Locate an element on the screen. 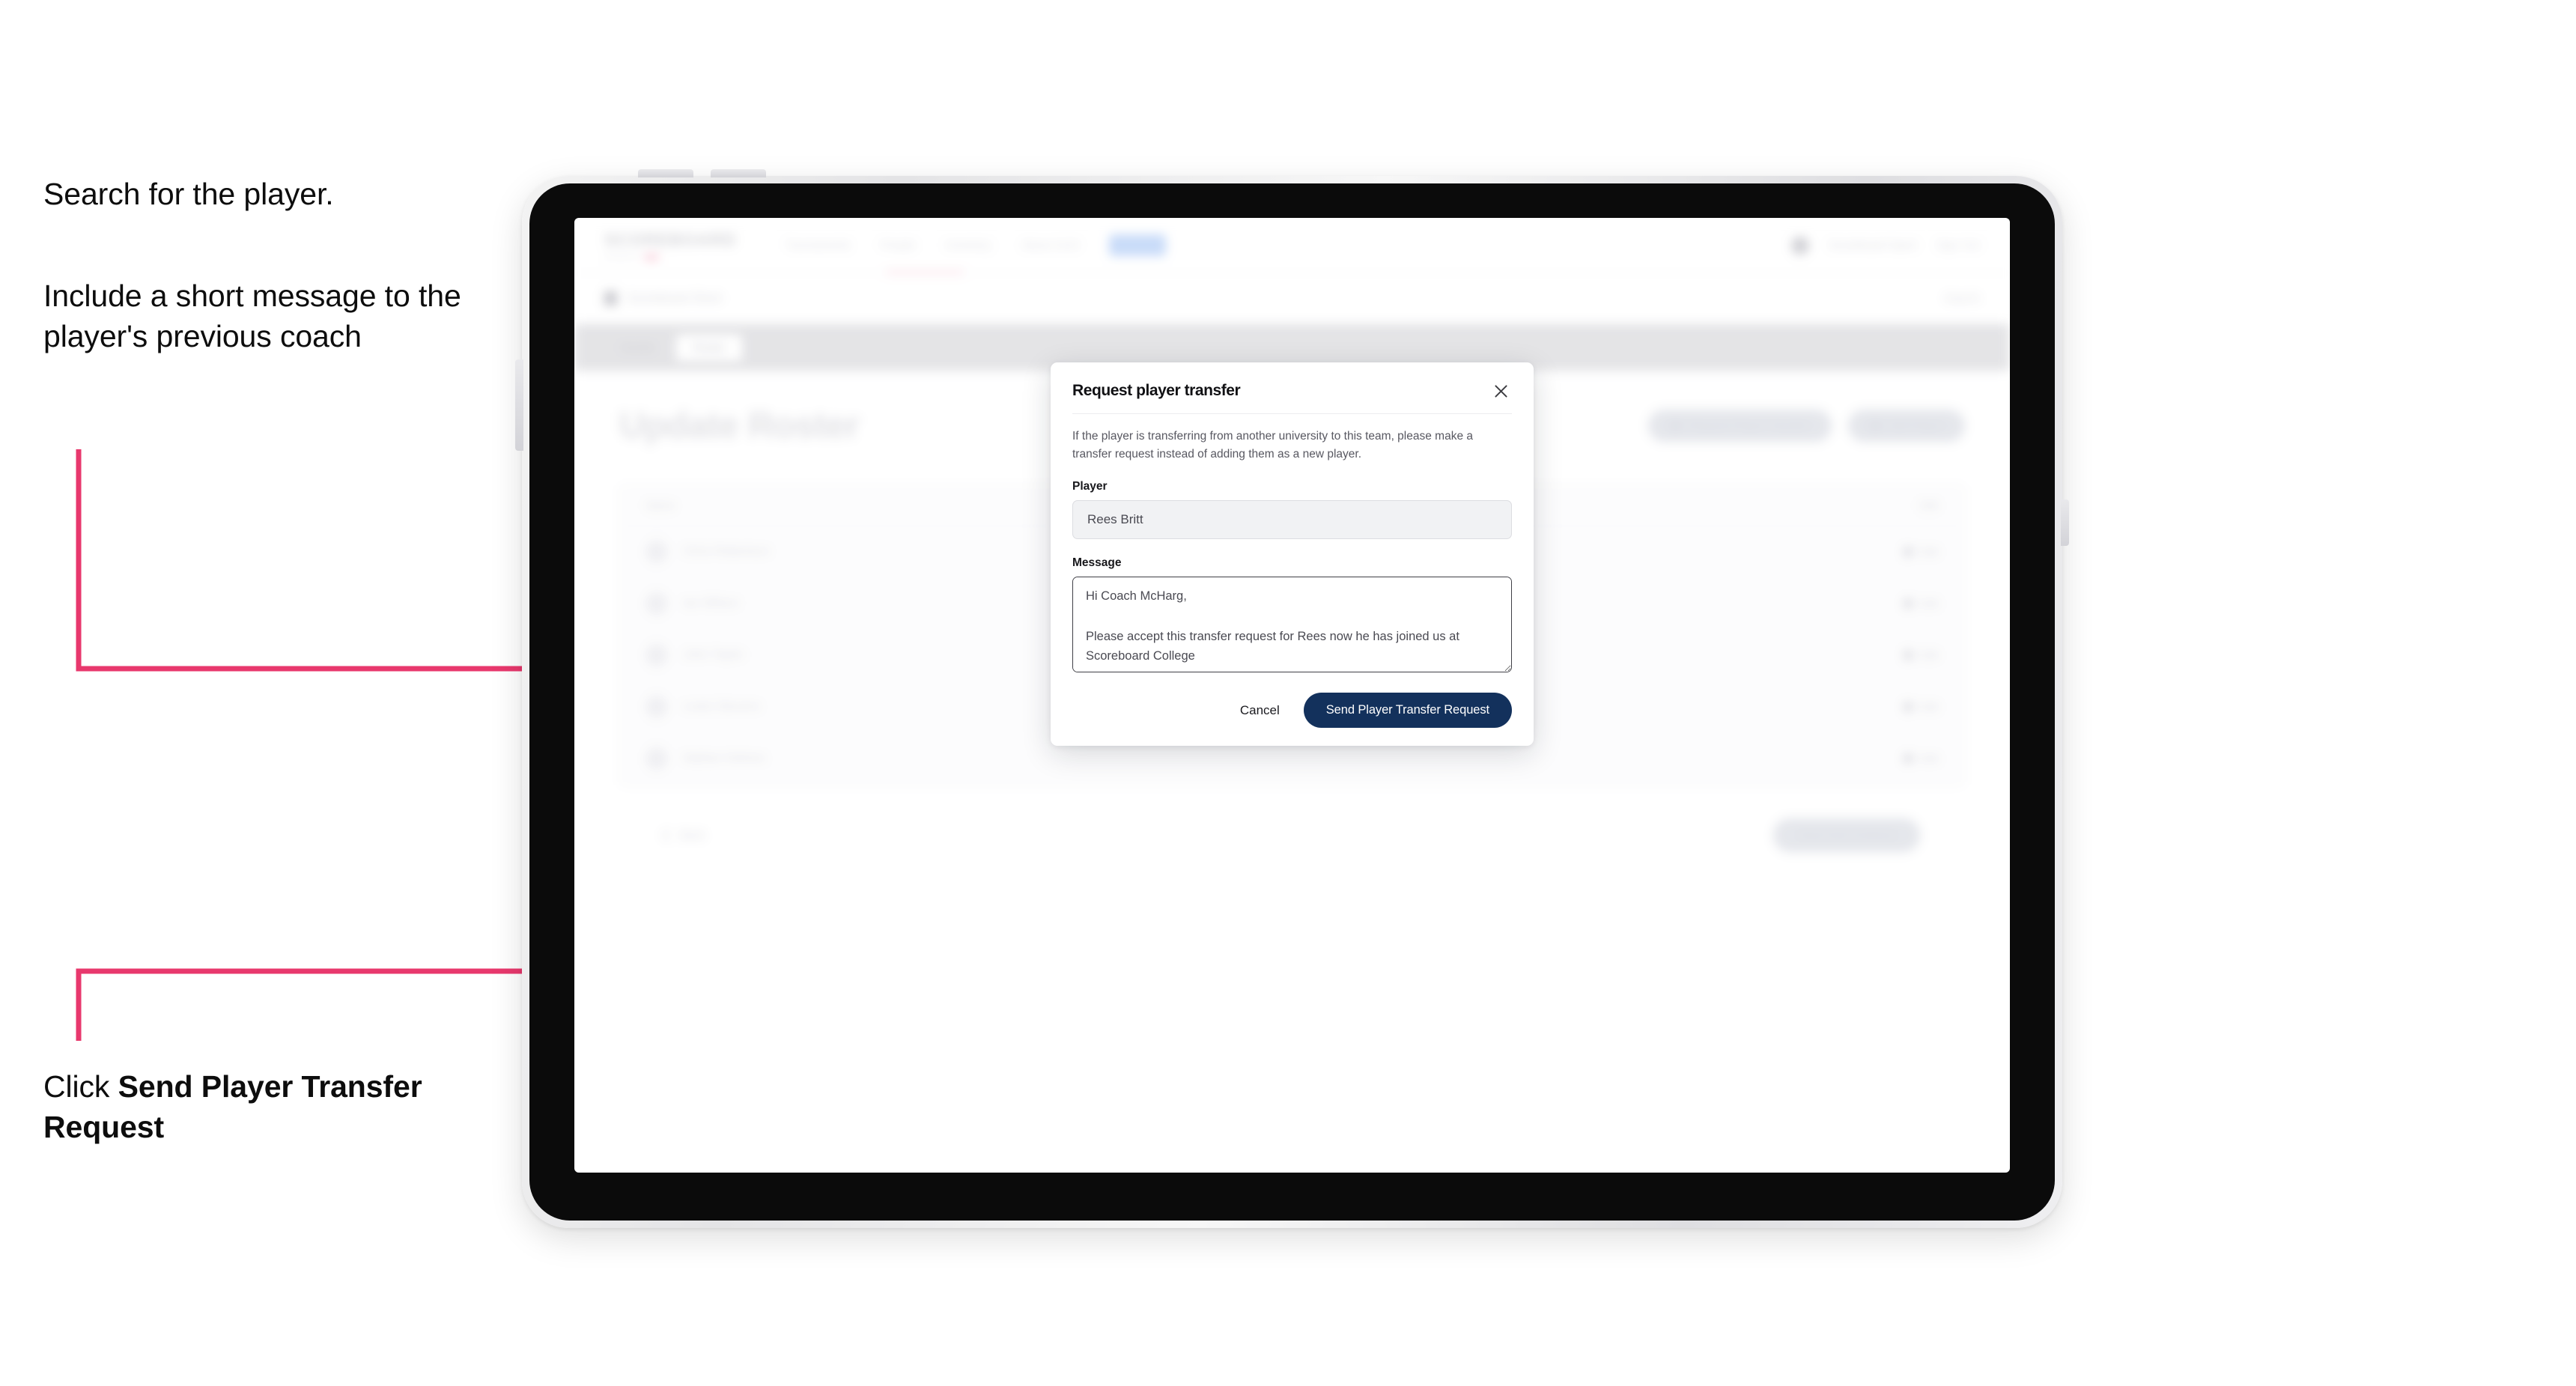 The image size is (2576, 1386). back-link: Back is located at coordinates (683, 835).